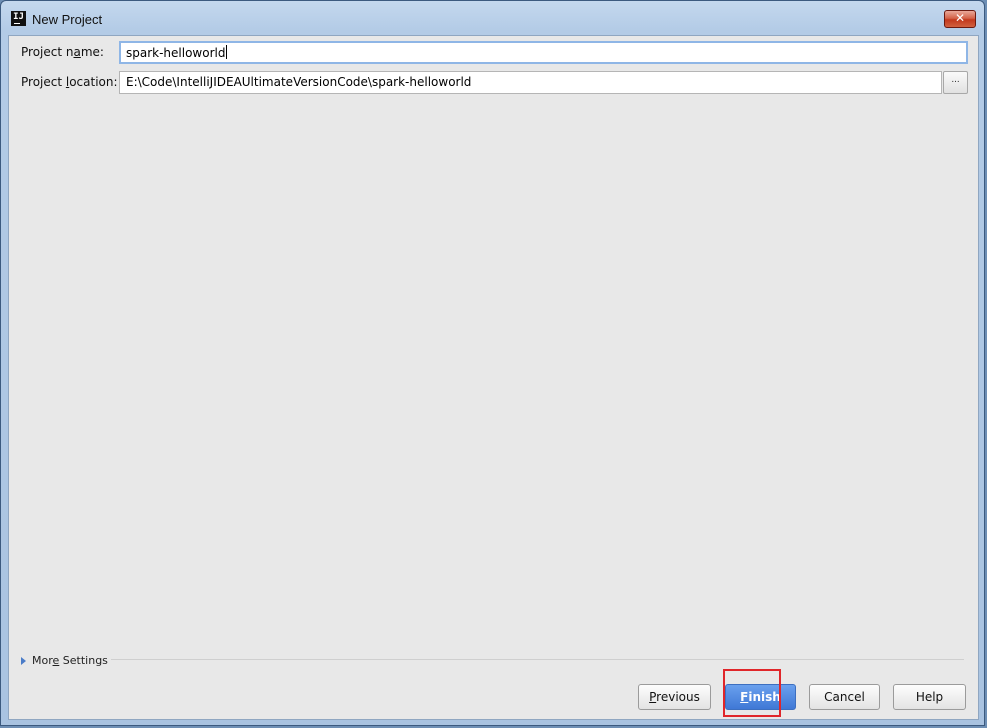 Image resolution: width=987 pixels, height=728 pixels. What do you see at coordinates (69, 82) in the screenshot?
I see `project-location-label: Project location:` at bounding box center [69, 82].